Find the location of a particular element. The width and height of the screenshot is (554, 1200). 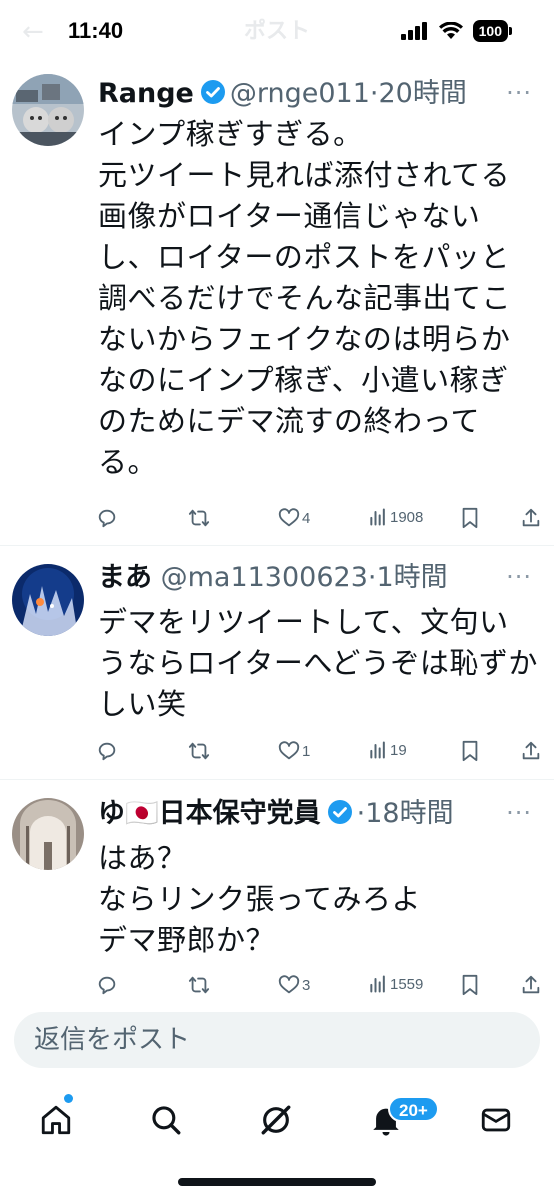

grok-icon is located at coordinates (276, 1120).